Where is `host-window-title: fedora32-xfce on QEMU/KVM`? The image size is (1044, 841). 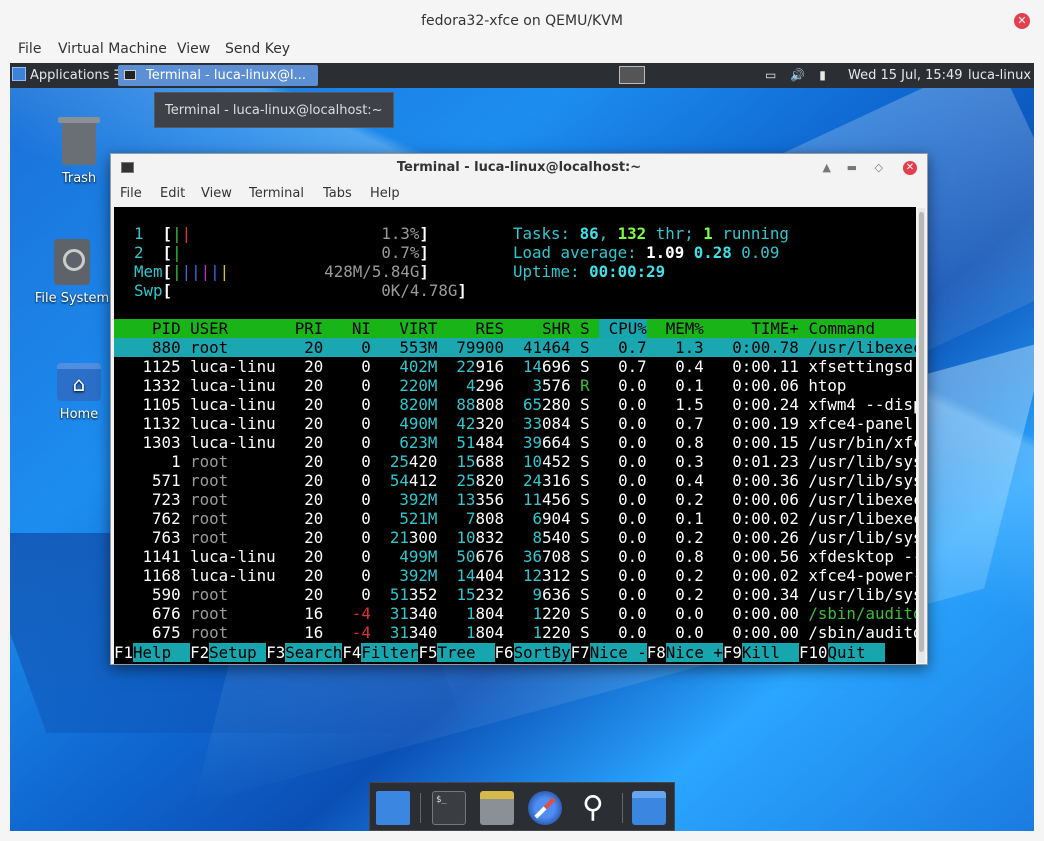 host-window-title: fedora32-xfce on QEMU/KVM is located at coordinates (522, 21).